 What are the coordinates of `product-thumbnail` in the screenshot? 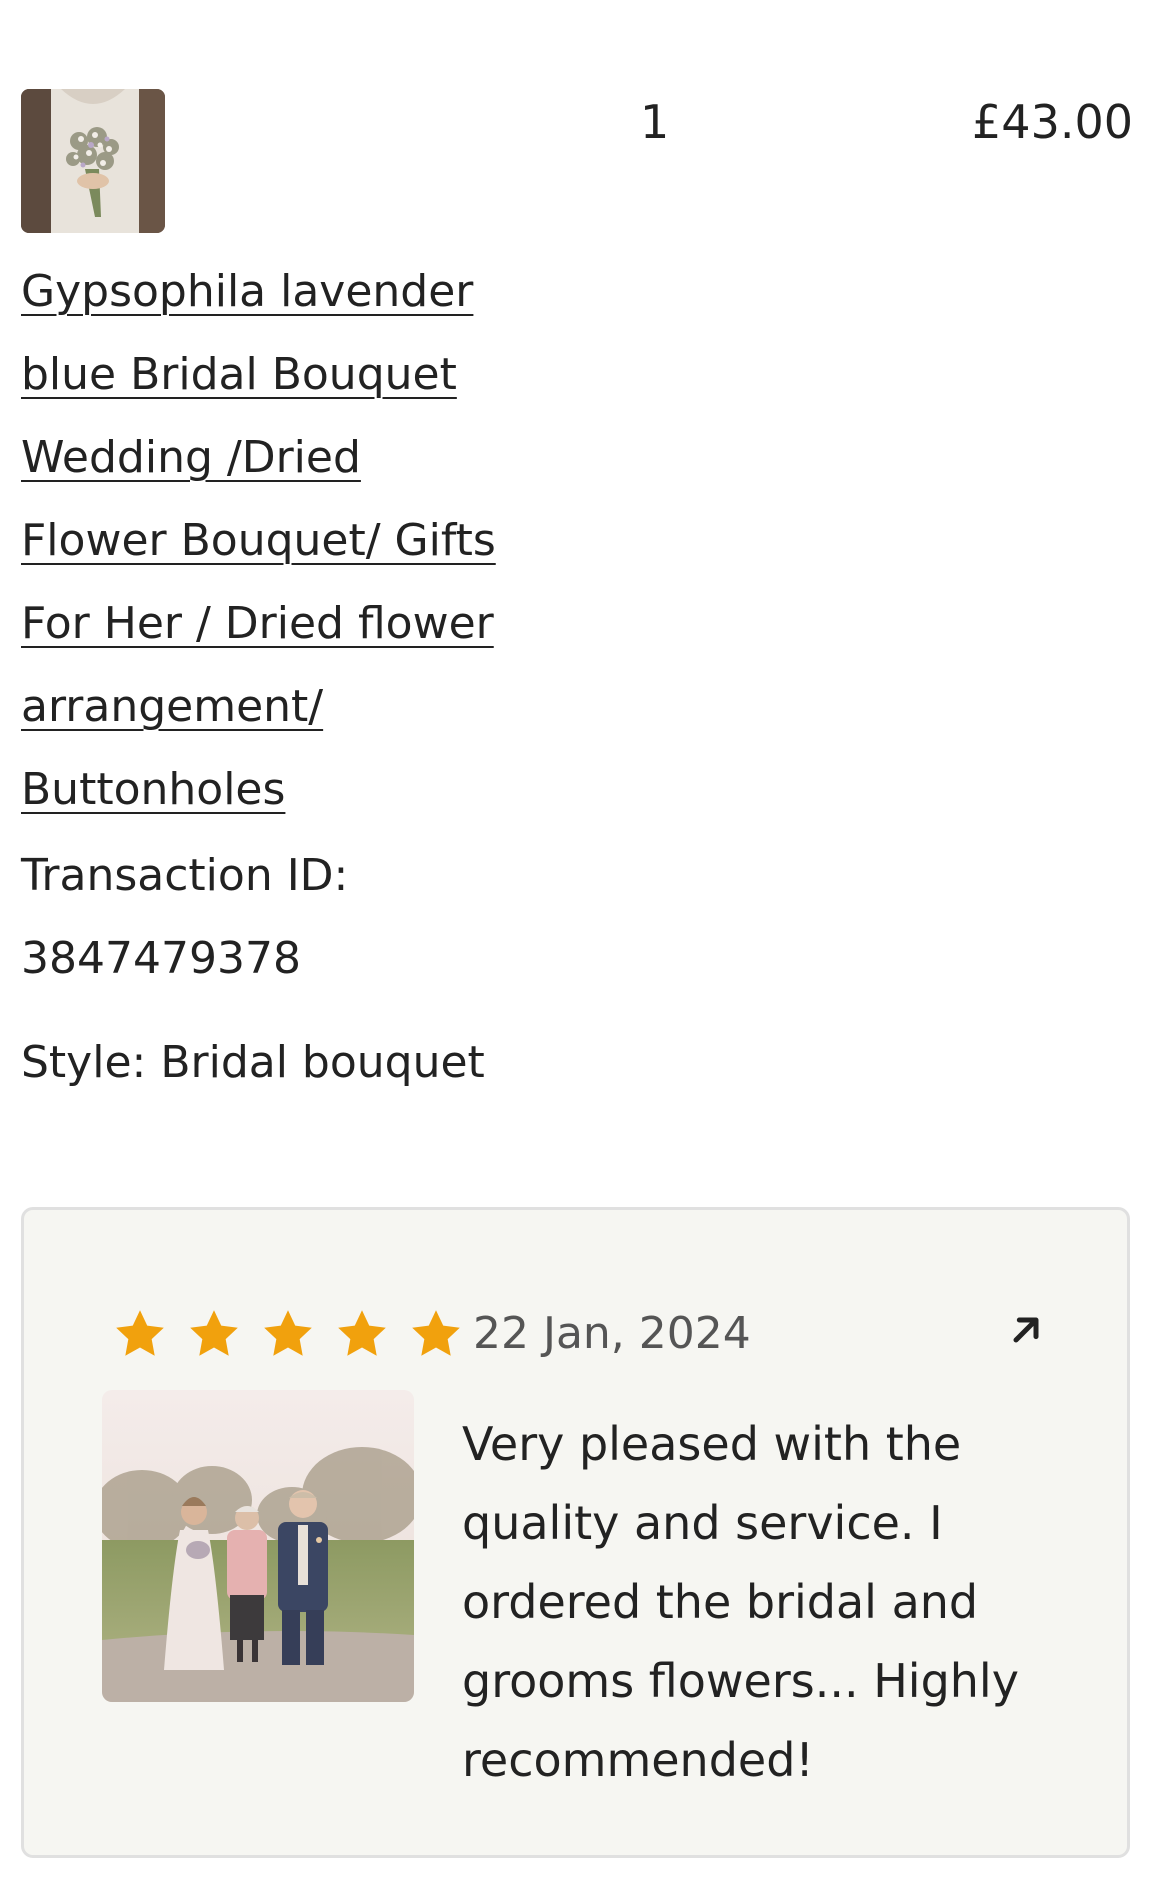 It's located at (93, 161).